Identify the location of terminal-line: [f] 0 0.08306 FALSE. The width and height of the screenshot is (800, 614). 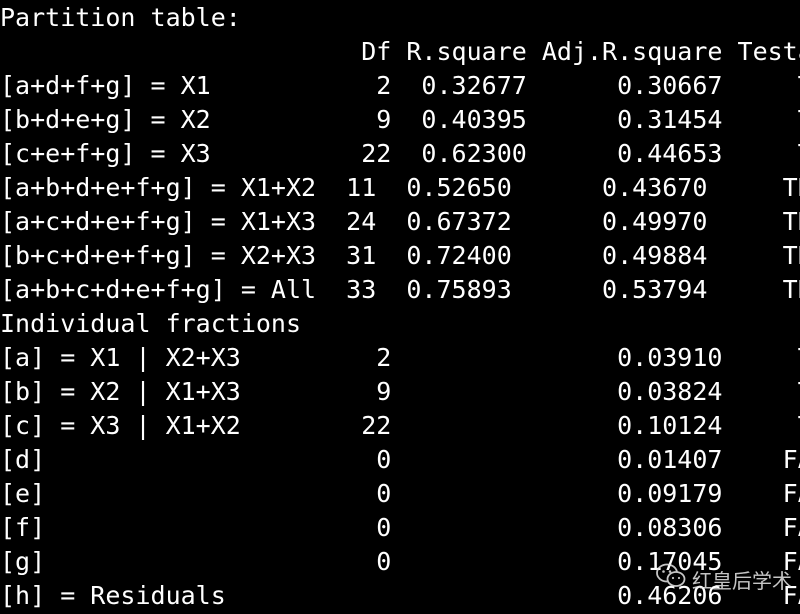
(400, 527).